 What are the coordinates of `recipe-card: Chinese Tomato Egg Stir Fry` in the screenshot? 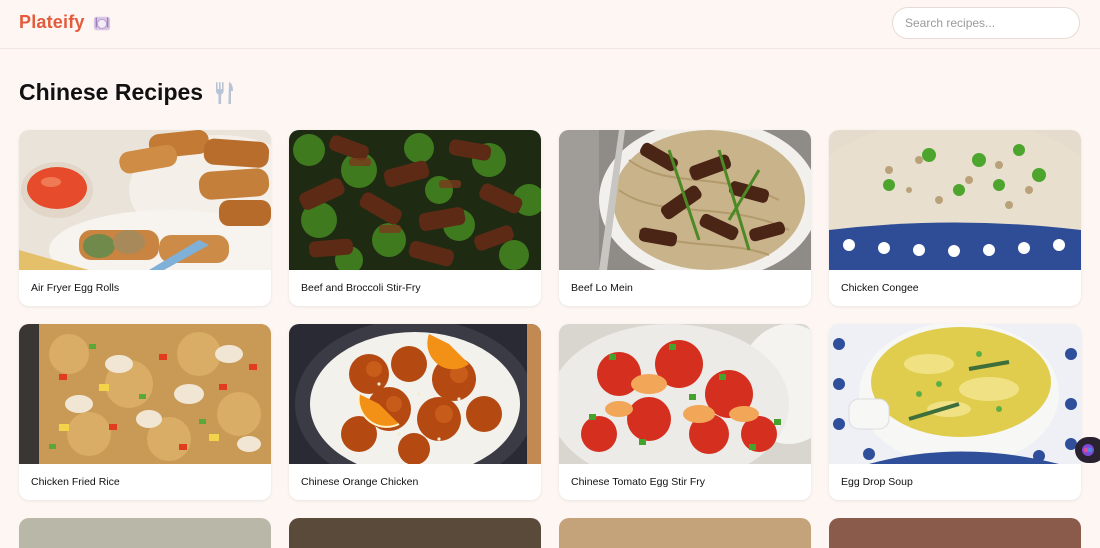 It's located at (685, 412).